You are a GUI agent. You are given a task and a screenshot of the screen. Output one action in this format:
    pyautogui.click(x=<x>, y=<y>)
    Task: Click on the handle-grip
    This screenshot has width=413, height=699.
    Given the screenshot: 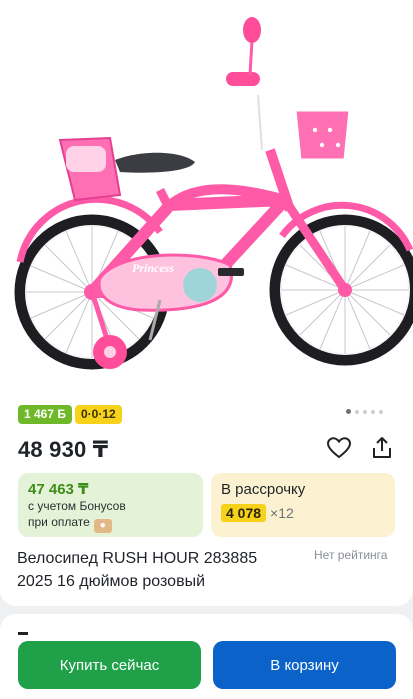 What is the action you would take?
    pyautogui.click(x=243, y=79)
    